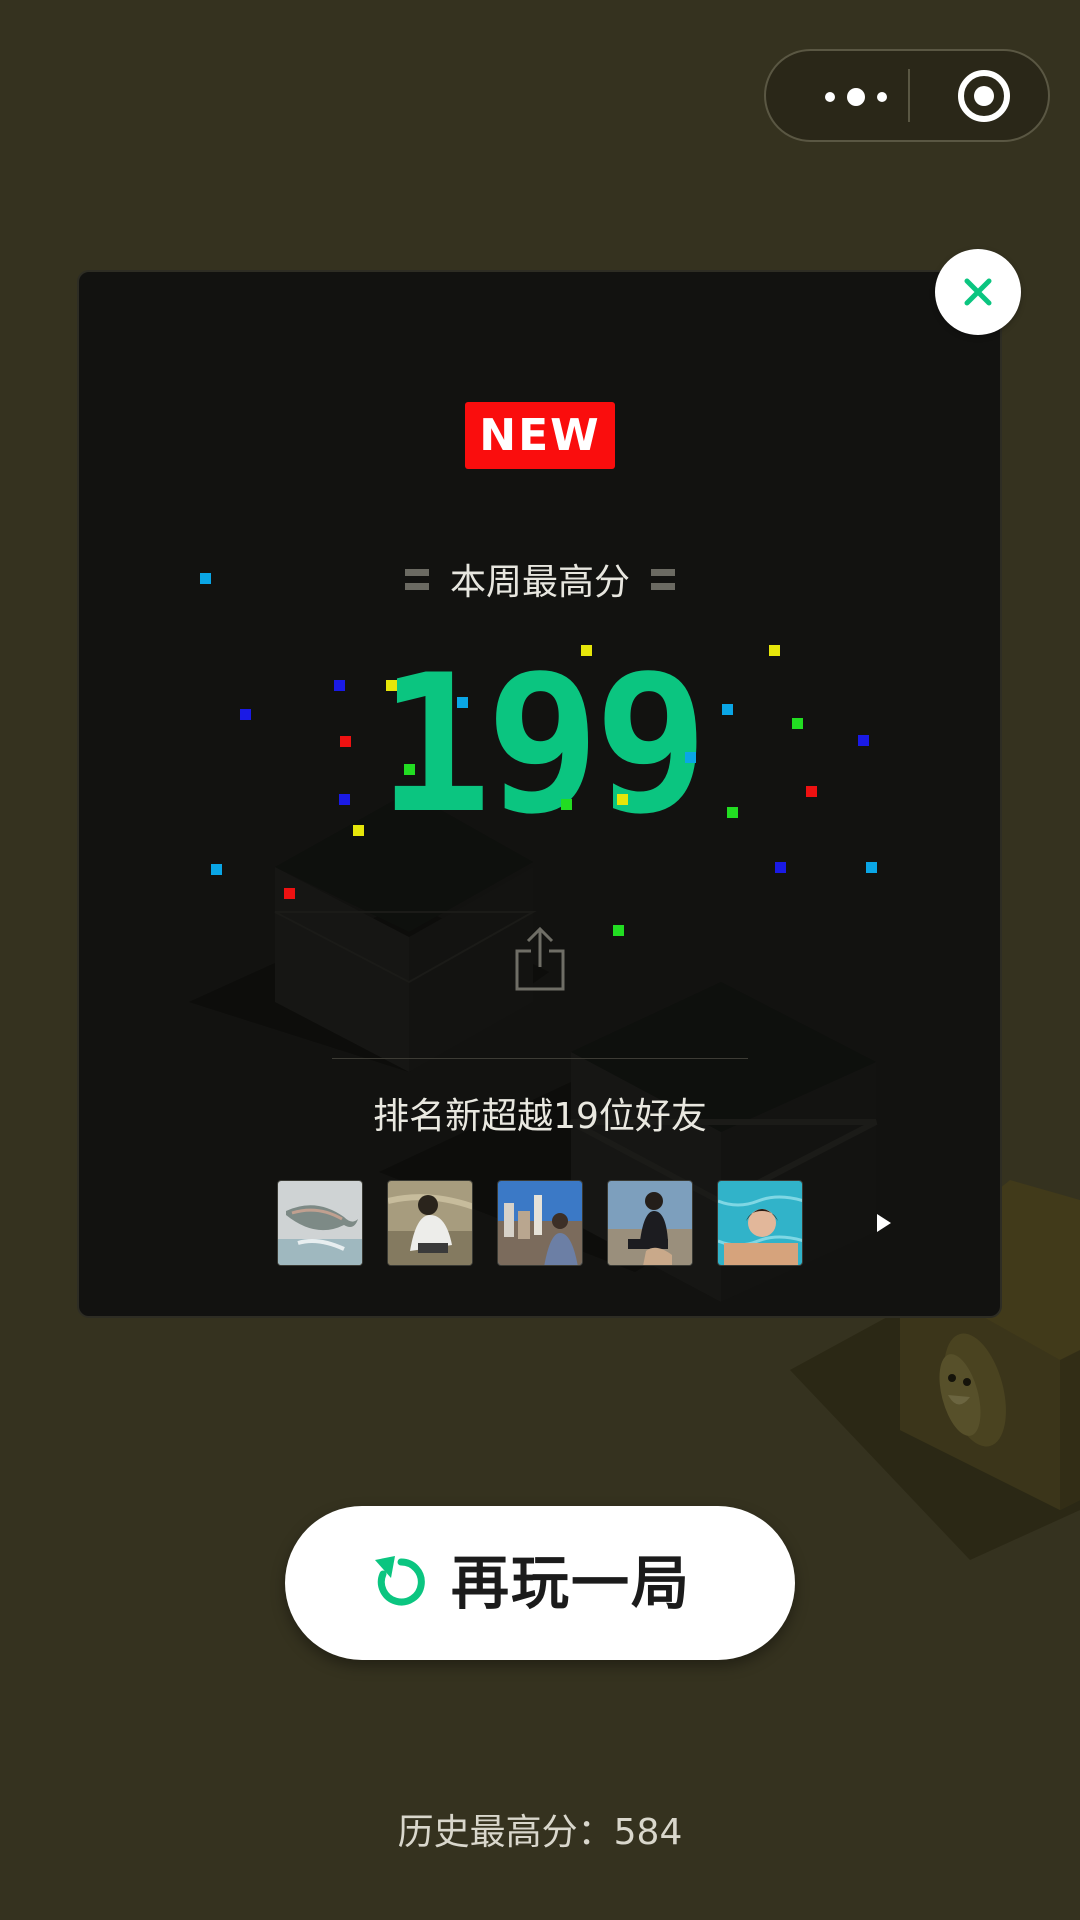  What do you see at coordinates (540, 959) in the screenshot?
I see `share-icon` at bounding box center [540, 959].